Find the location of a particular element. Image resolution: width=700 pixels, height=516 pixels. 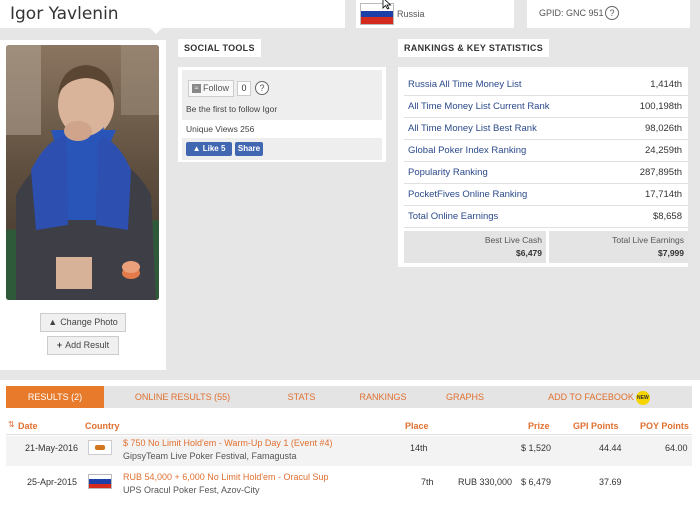

fb-like-label: Like 5 is located at coordinates (214, 148).